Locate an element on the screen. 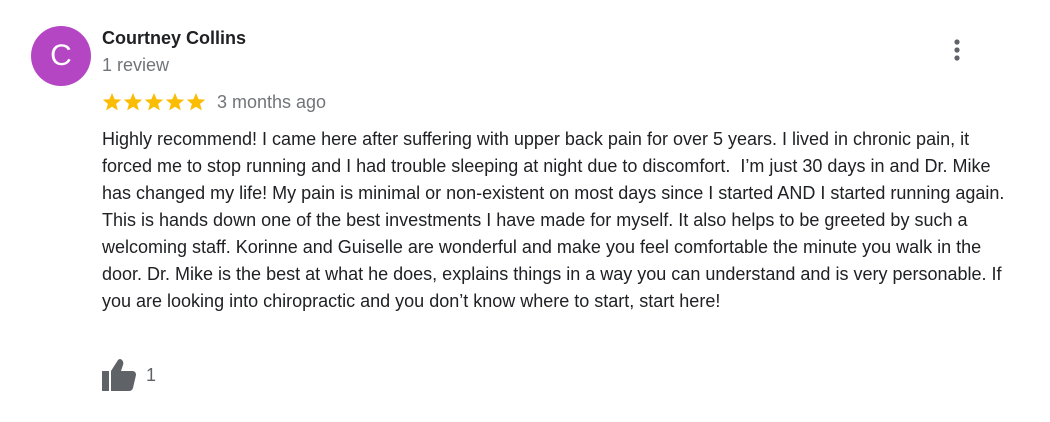  reviewer-name: Courtney Collins is located at coordinates (174, 38).